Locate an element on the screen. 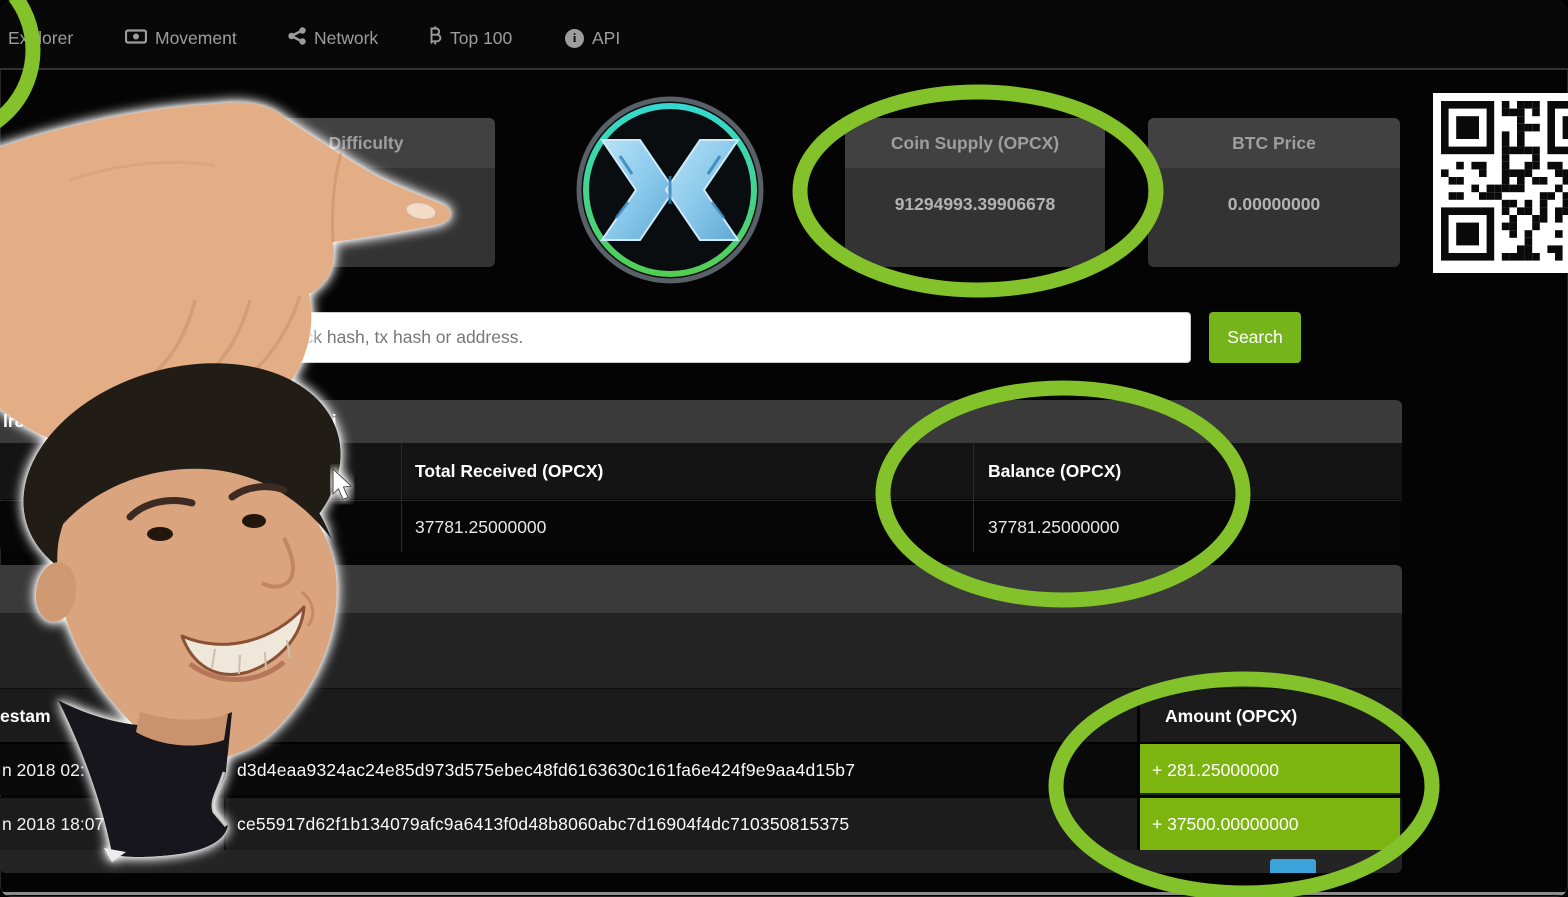 Image resolution: width=1568 pixels, height=897 pixels. tx-amount: + 281.25000000 is located at coordinates (1270, 769).